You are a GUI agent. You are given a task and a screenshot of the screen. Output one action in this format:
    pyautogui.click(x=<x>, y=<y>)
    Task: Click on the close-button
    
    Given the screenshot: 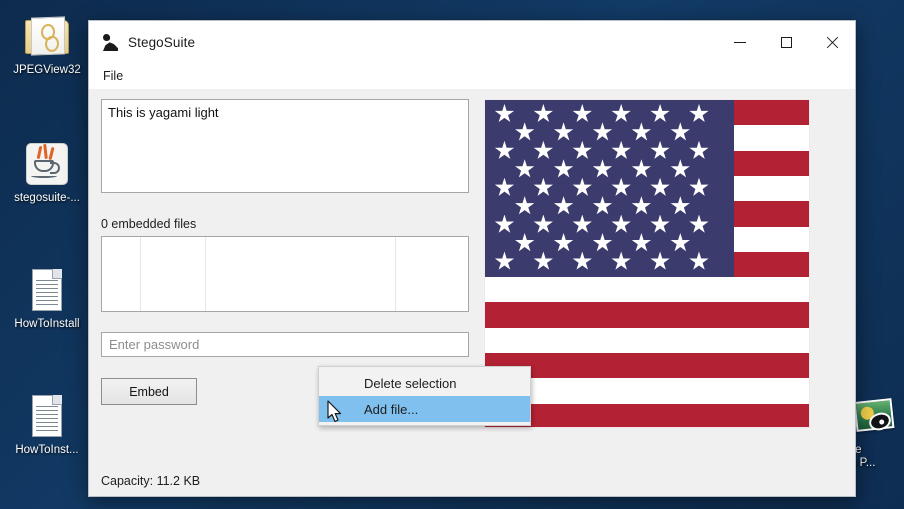 What is the action you would take?
    pyautogui.click(x=832, y=42)
    